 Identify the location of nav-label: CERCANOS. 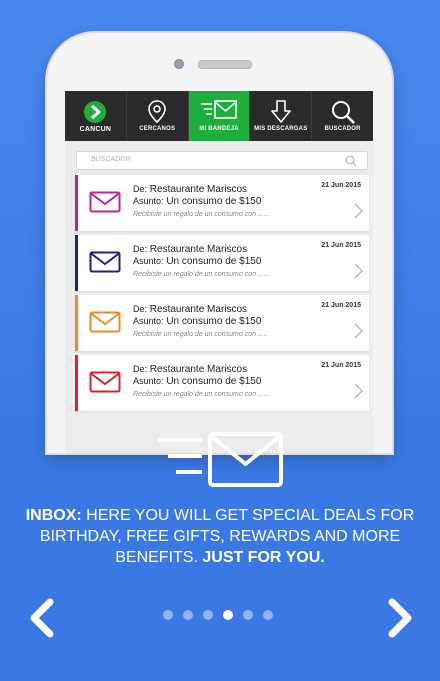
(157, 129).